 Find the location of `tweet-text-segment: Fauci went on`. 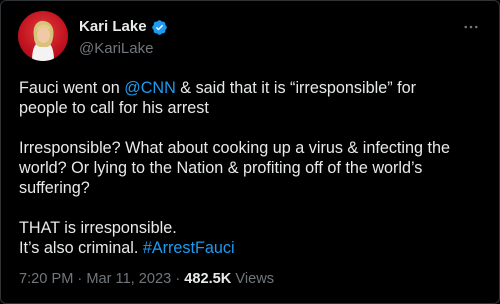

tweet-text-segment: Fauci went on is located at coordinates (72, 88).